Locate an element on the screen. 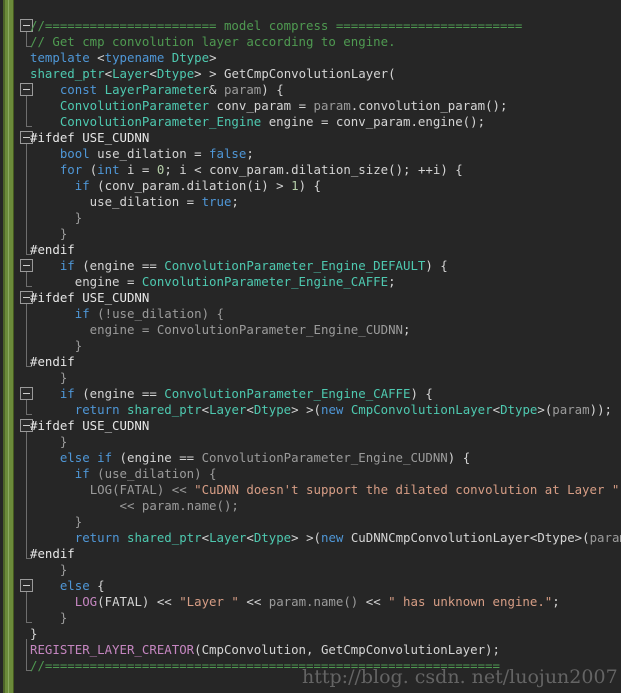  code-token: param.name() is located at coordinates (313, 601).